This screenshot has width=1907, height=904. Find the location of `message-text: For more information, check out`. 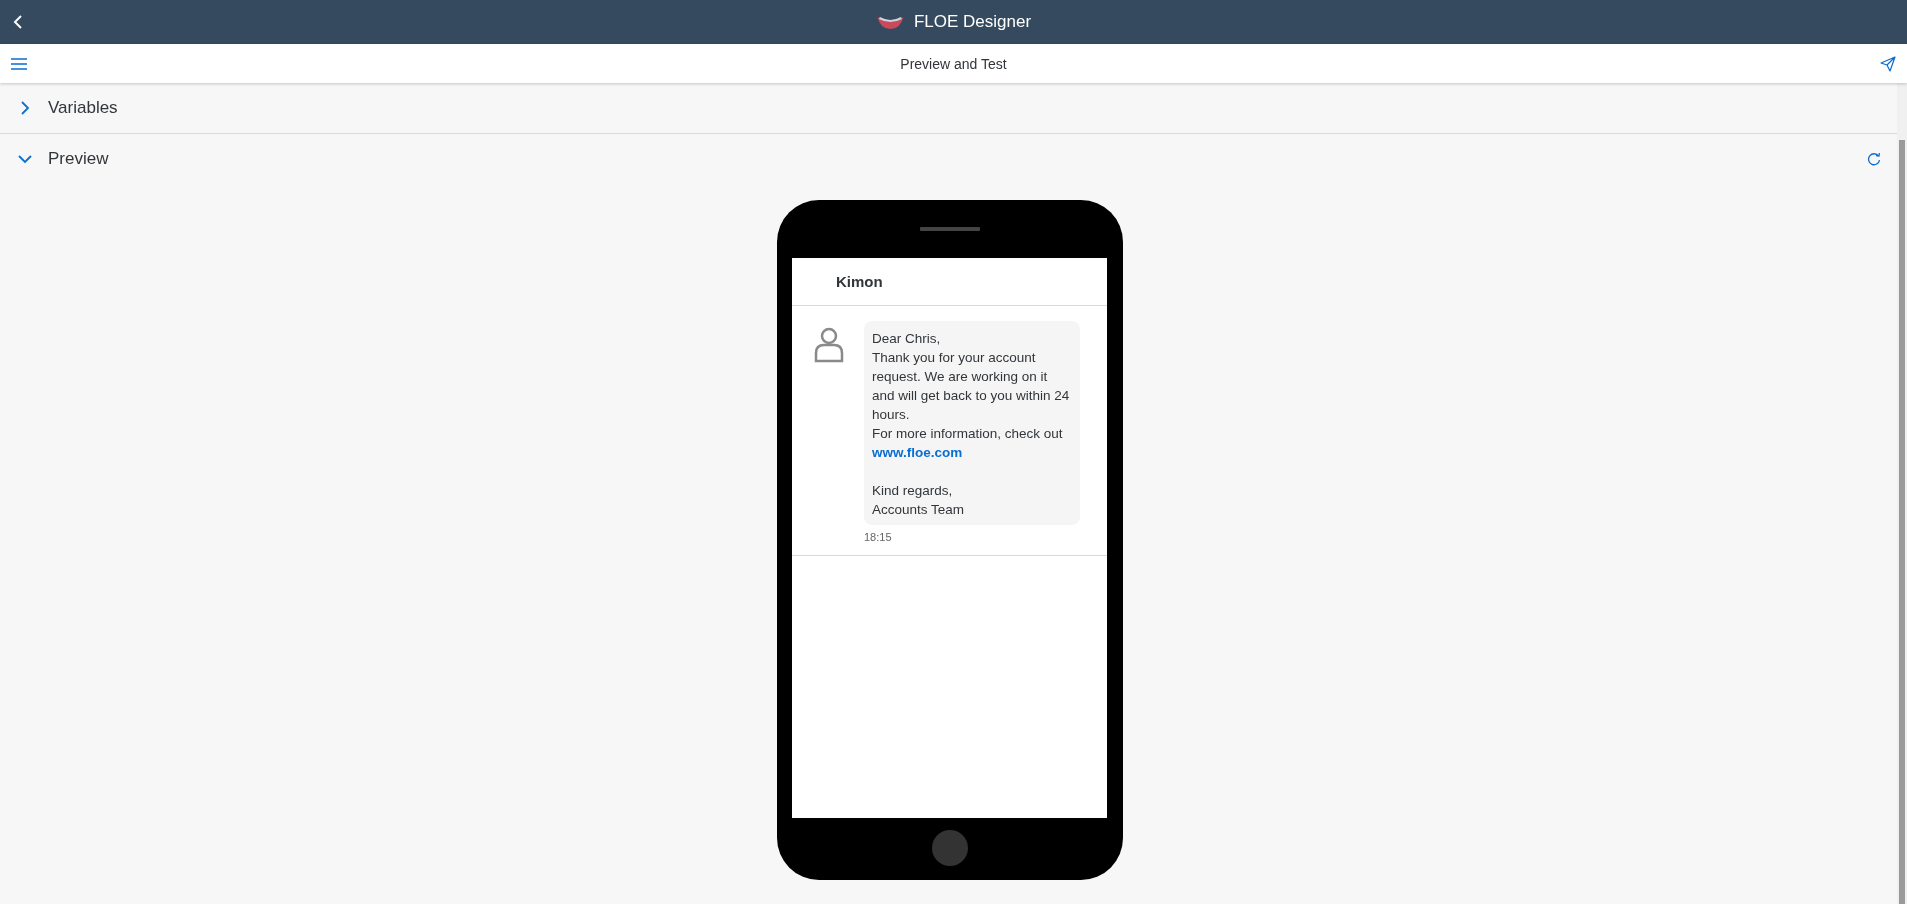

message-text: For more information, check out is located at coordinates (967, 434).